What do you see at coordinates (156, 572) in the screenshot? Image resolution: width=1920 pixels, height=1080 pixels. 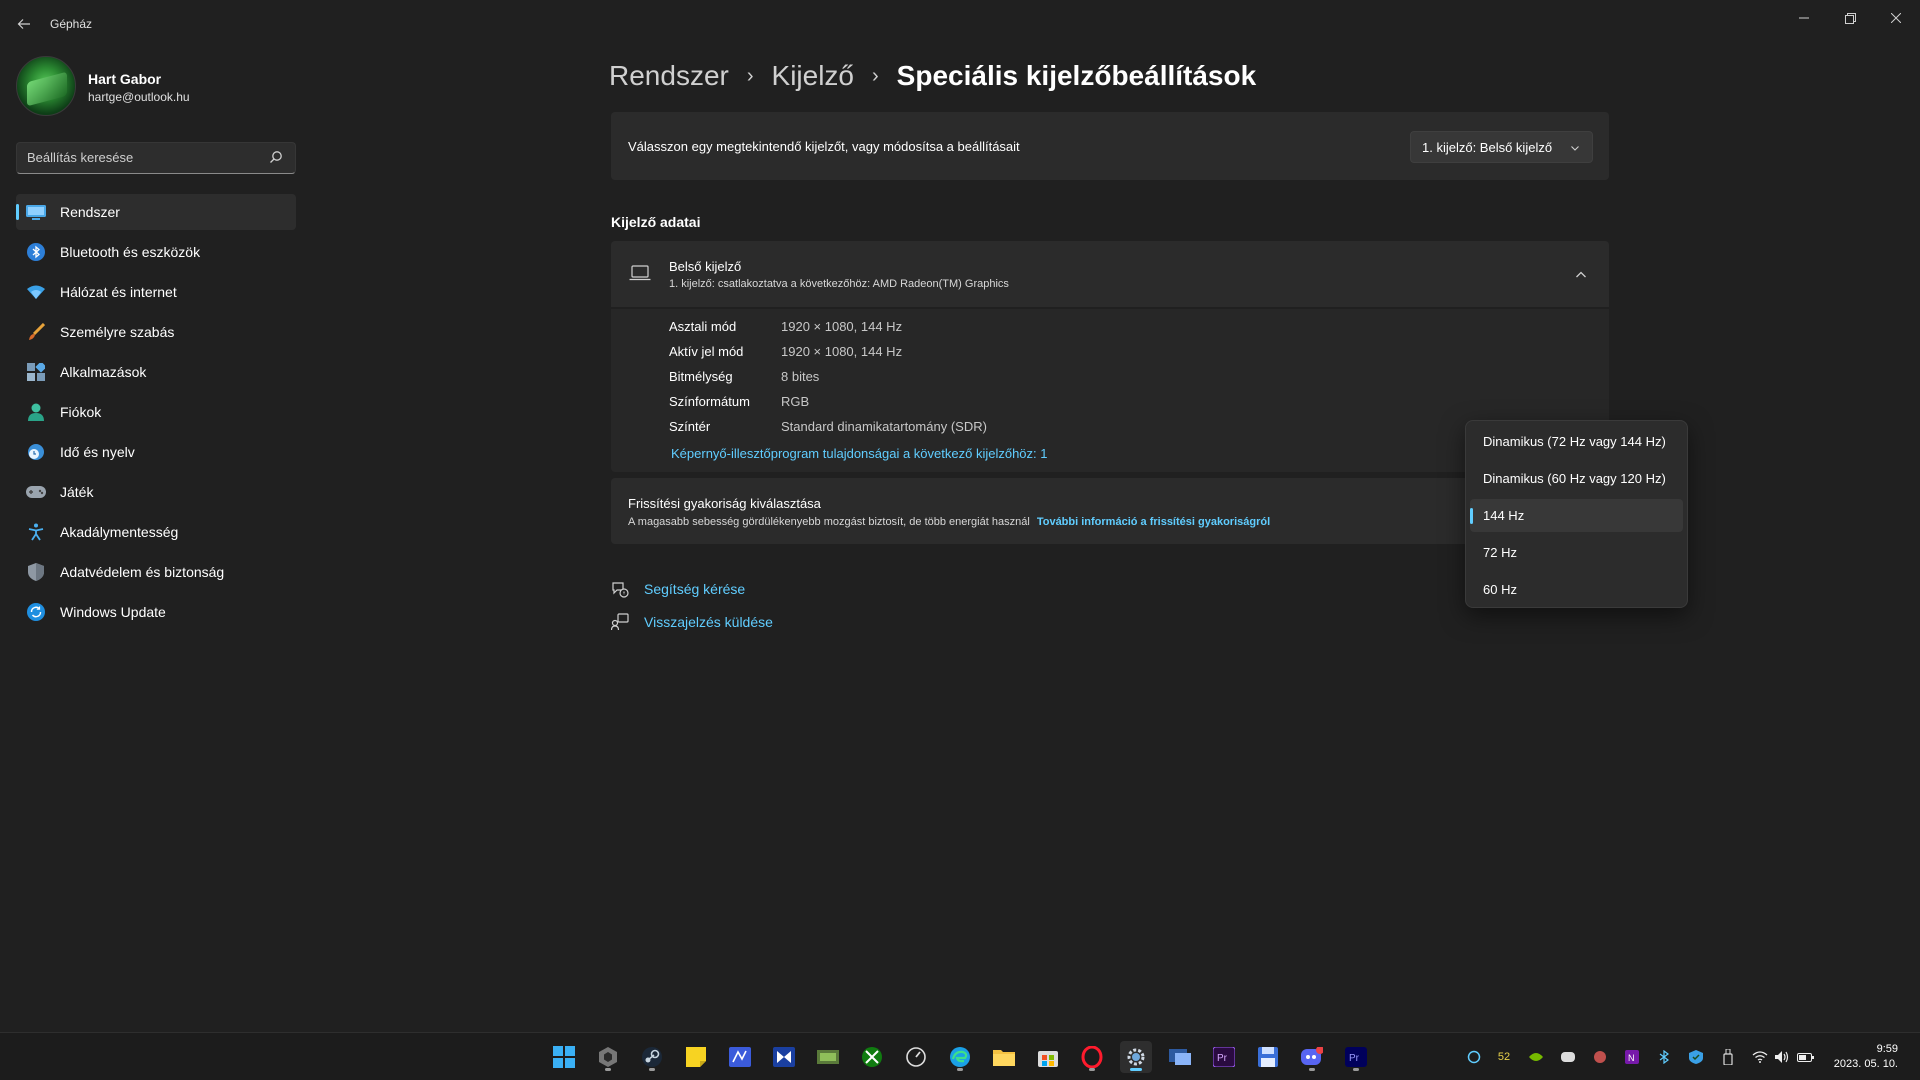 I see `sidebar-item-adatvedelem: Adatvédelem és biztonság` at bounding box center [156, 572].